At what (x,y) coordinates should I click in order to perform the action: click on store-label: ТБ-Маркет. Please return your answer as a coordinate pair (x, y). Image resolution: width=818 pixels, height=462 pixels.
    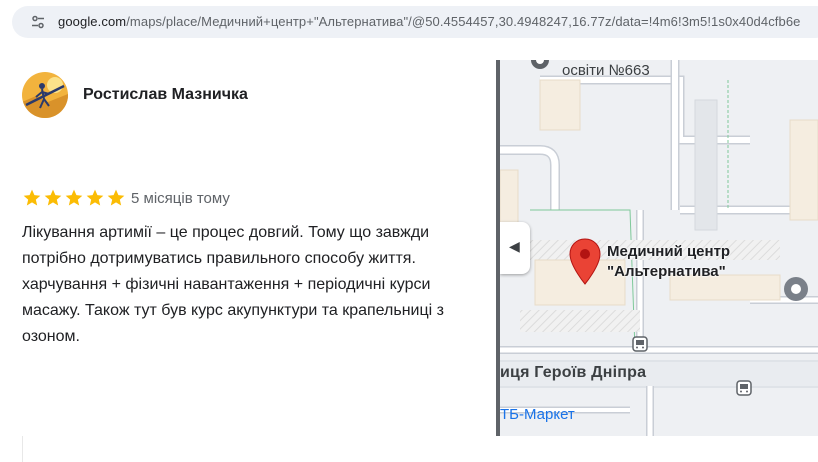
    Looking at the image, I should click on (537, 414).